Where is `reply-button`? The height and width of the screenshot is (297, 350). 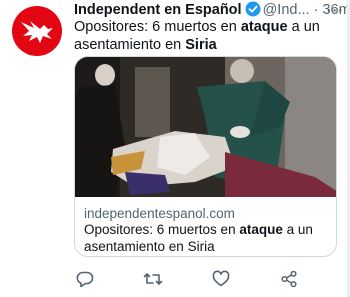
reply-button is located at coordinates (85, 279).